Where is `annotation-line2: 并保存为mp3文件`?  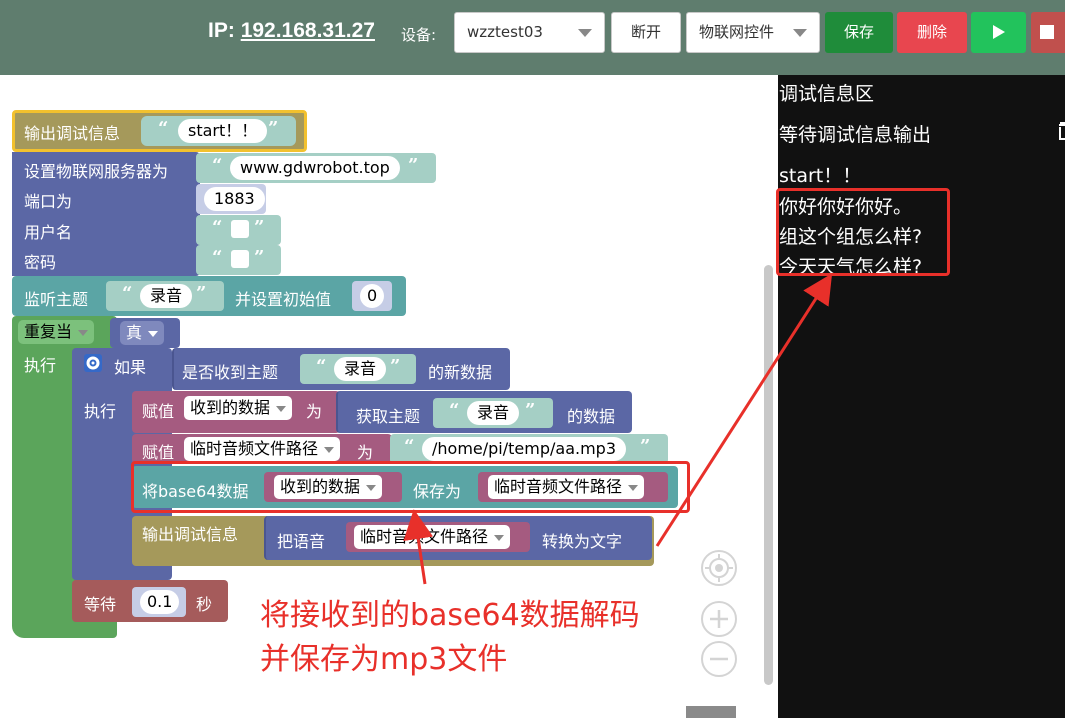
annotation-line2: 并保存为mp3文件 is located at coordinates (384, 659).